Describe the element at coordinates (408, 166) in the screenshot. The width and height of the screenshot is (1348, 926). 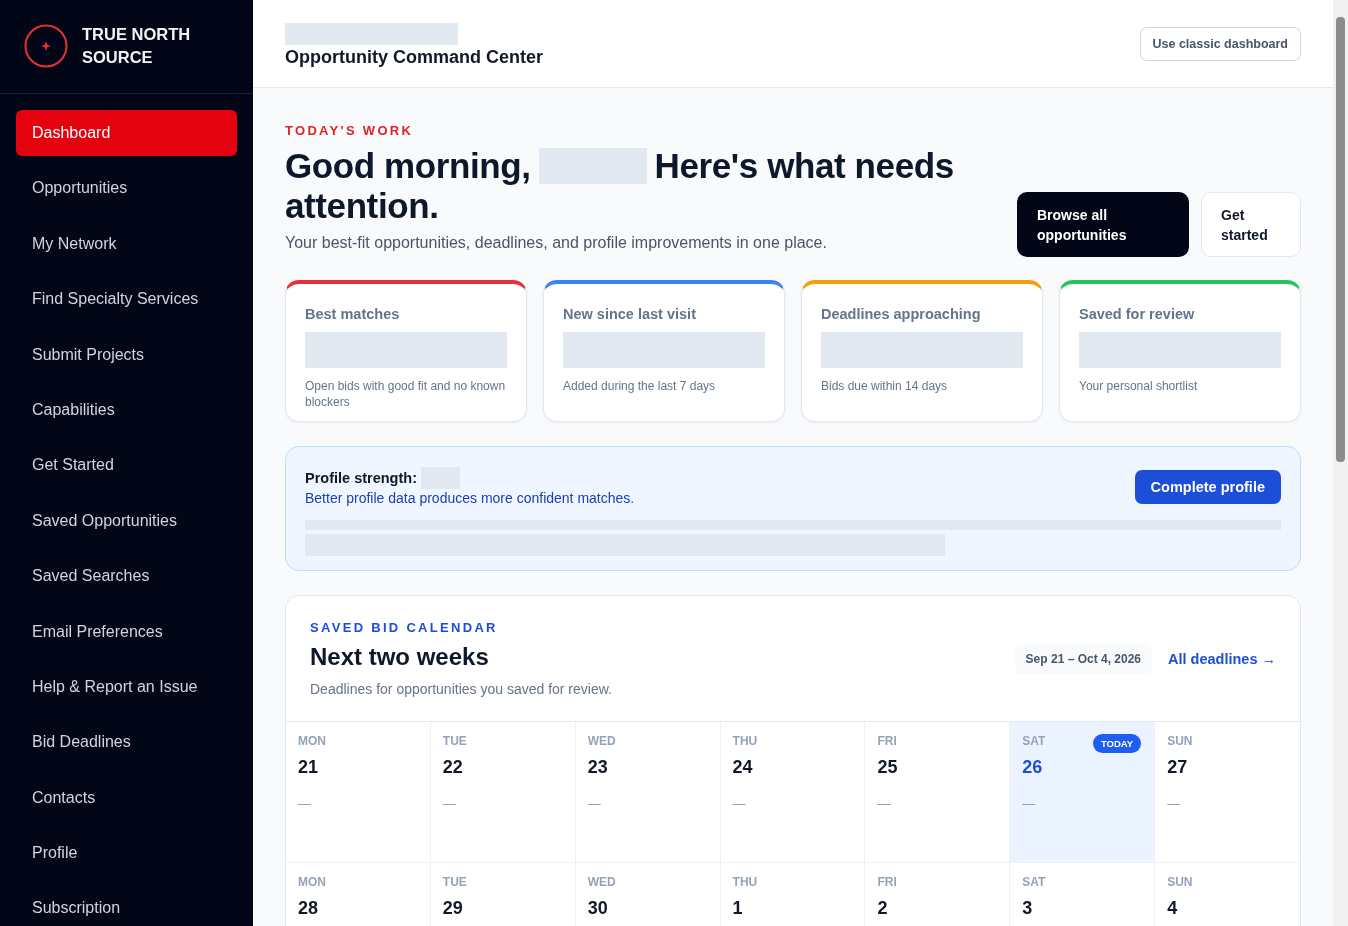
I see `greeting-text: Good morning,` at that location.